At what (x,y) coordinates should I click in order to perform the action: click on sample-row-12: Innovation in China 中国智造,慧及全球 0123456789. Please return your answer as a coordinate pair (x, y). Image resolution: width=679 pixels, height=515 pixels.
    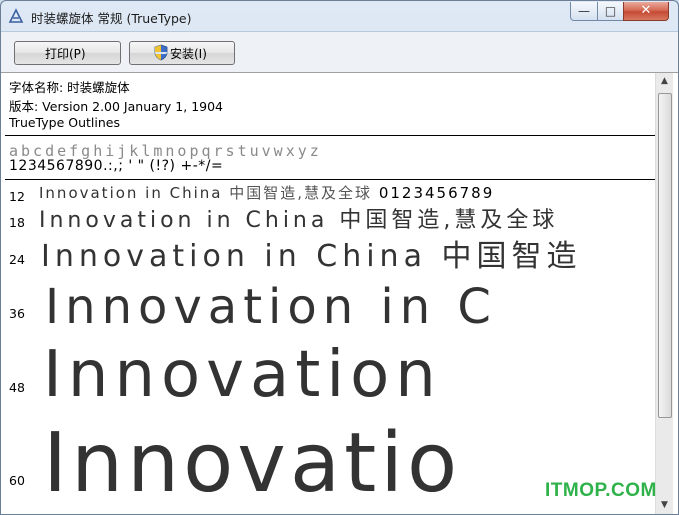
    Looking at the image, I should click on (266, 193).